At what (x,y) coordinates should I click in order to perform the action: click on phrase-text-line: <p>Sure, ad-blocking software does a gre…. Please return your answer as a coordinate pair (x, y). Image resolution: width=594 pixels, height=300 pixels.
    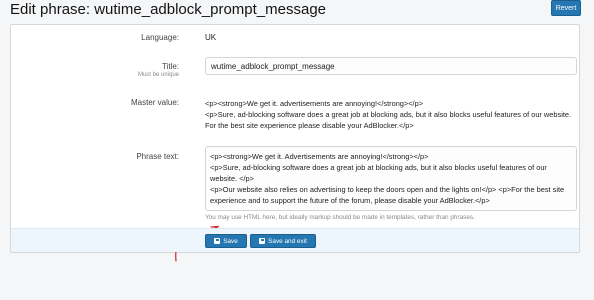
    Looking at the image, I should click on (378, 173).